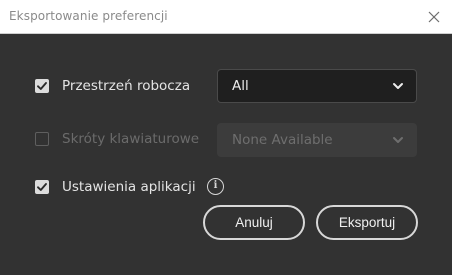 The height and width of the screenshot is (275, 452). What do you see at coordinates (254, 222) in the screenshot?
I see `cancel-button: Anuluj` at bounding box center [254, 222].